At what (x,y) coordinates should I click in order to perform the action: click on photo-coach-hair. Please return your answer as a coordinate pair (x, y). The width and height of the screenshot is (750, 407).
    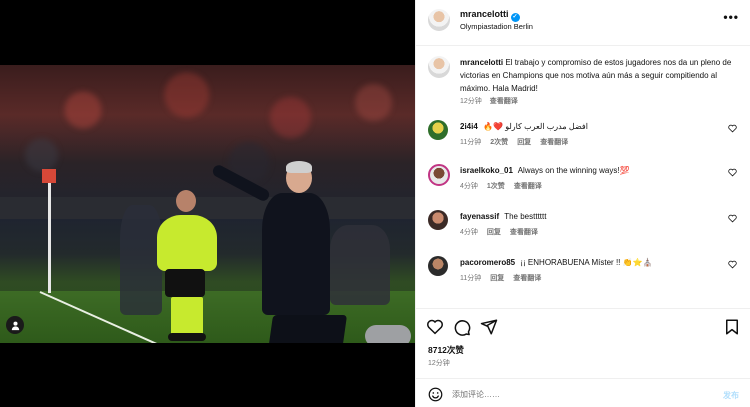
    Looking at the image, I should click on (299, 167).